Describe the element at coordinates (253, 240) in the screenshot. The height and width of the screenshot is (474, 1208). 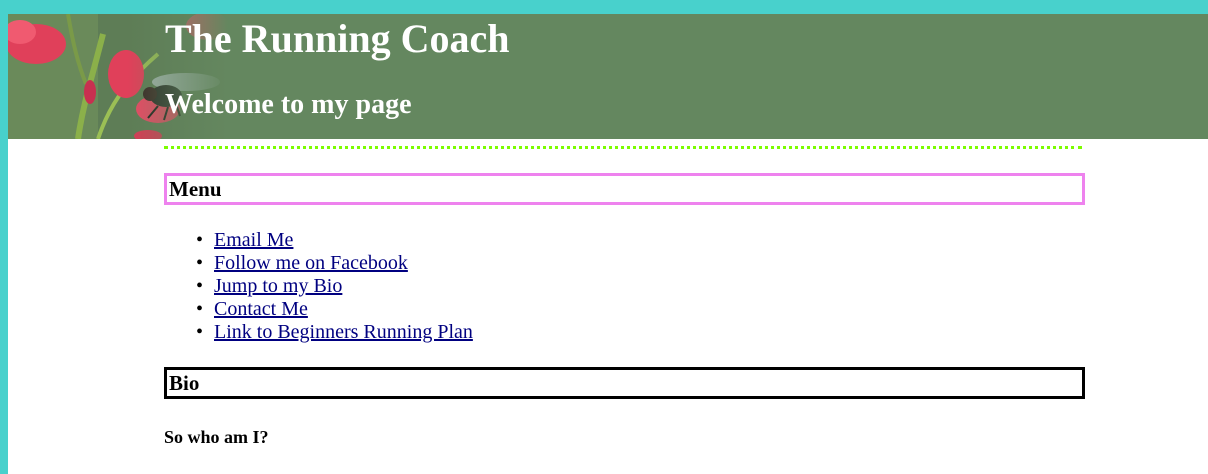
I see `email-me-link: Email Me` at that location.